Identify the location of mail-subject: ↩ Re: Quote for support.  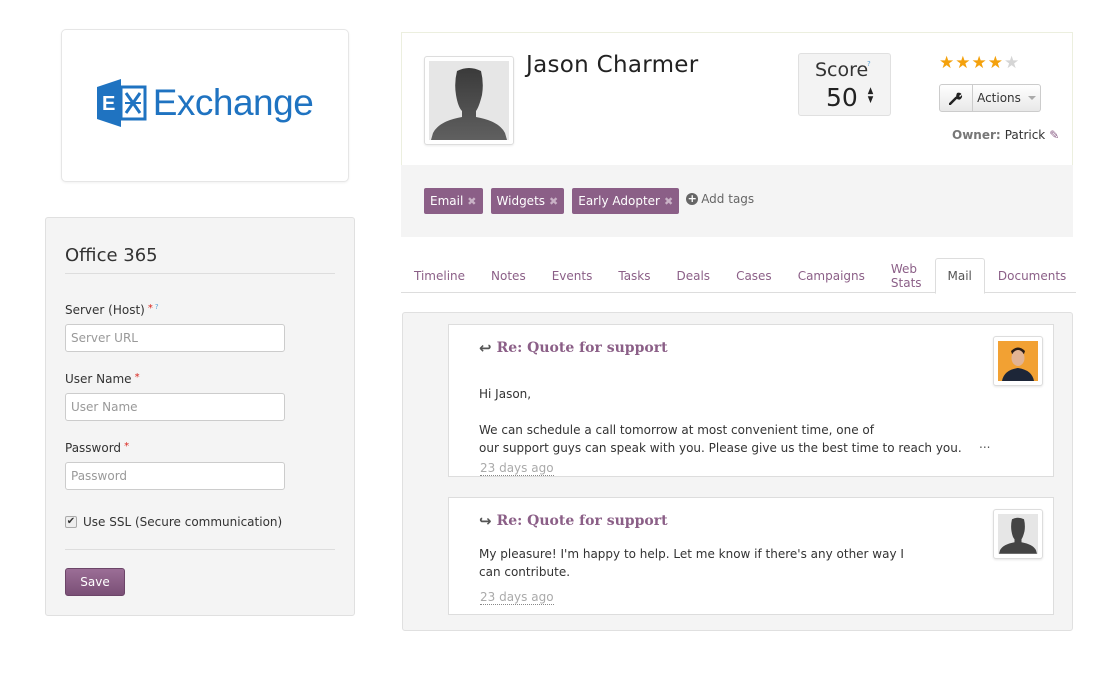
(573, 348).